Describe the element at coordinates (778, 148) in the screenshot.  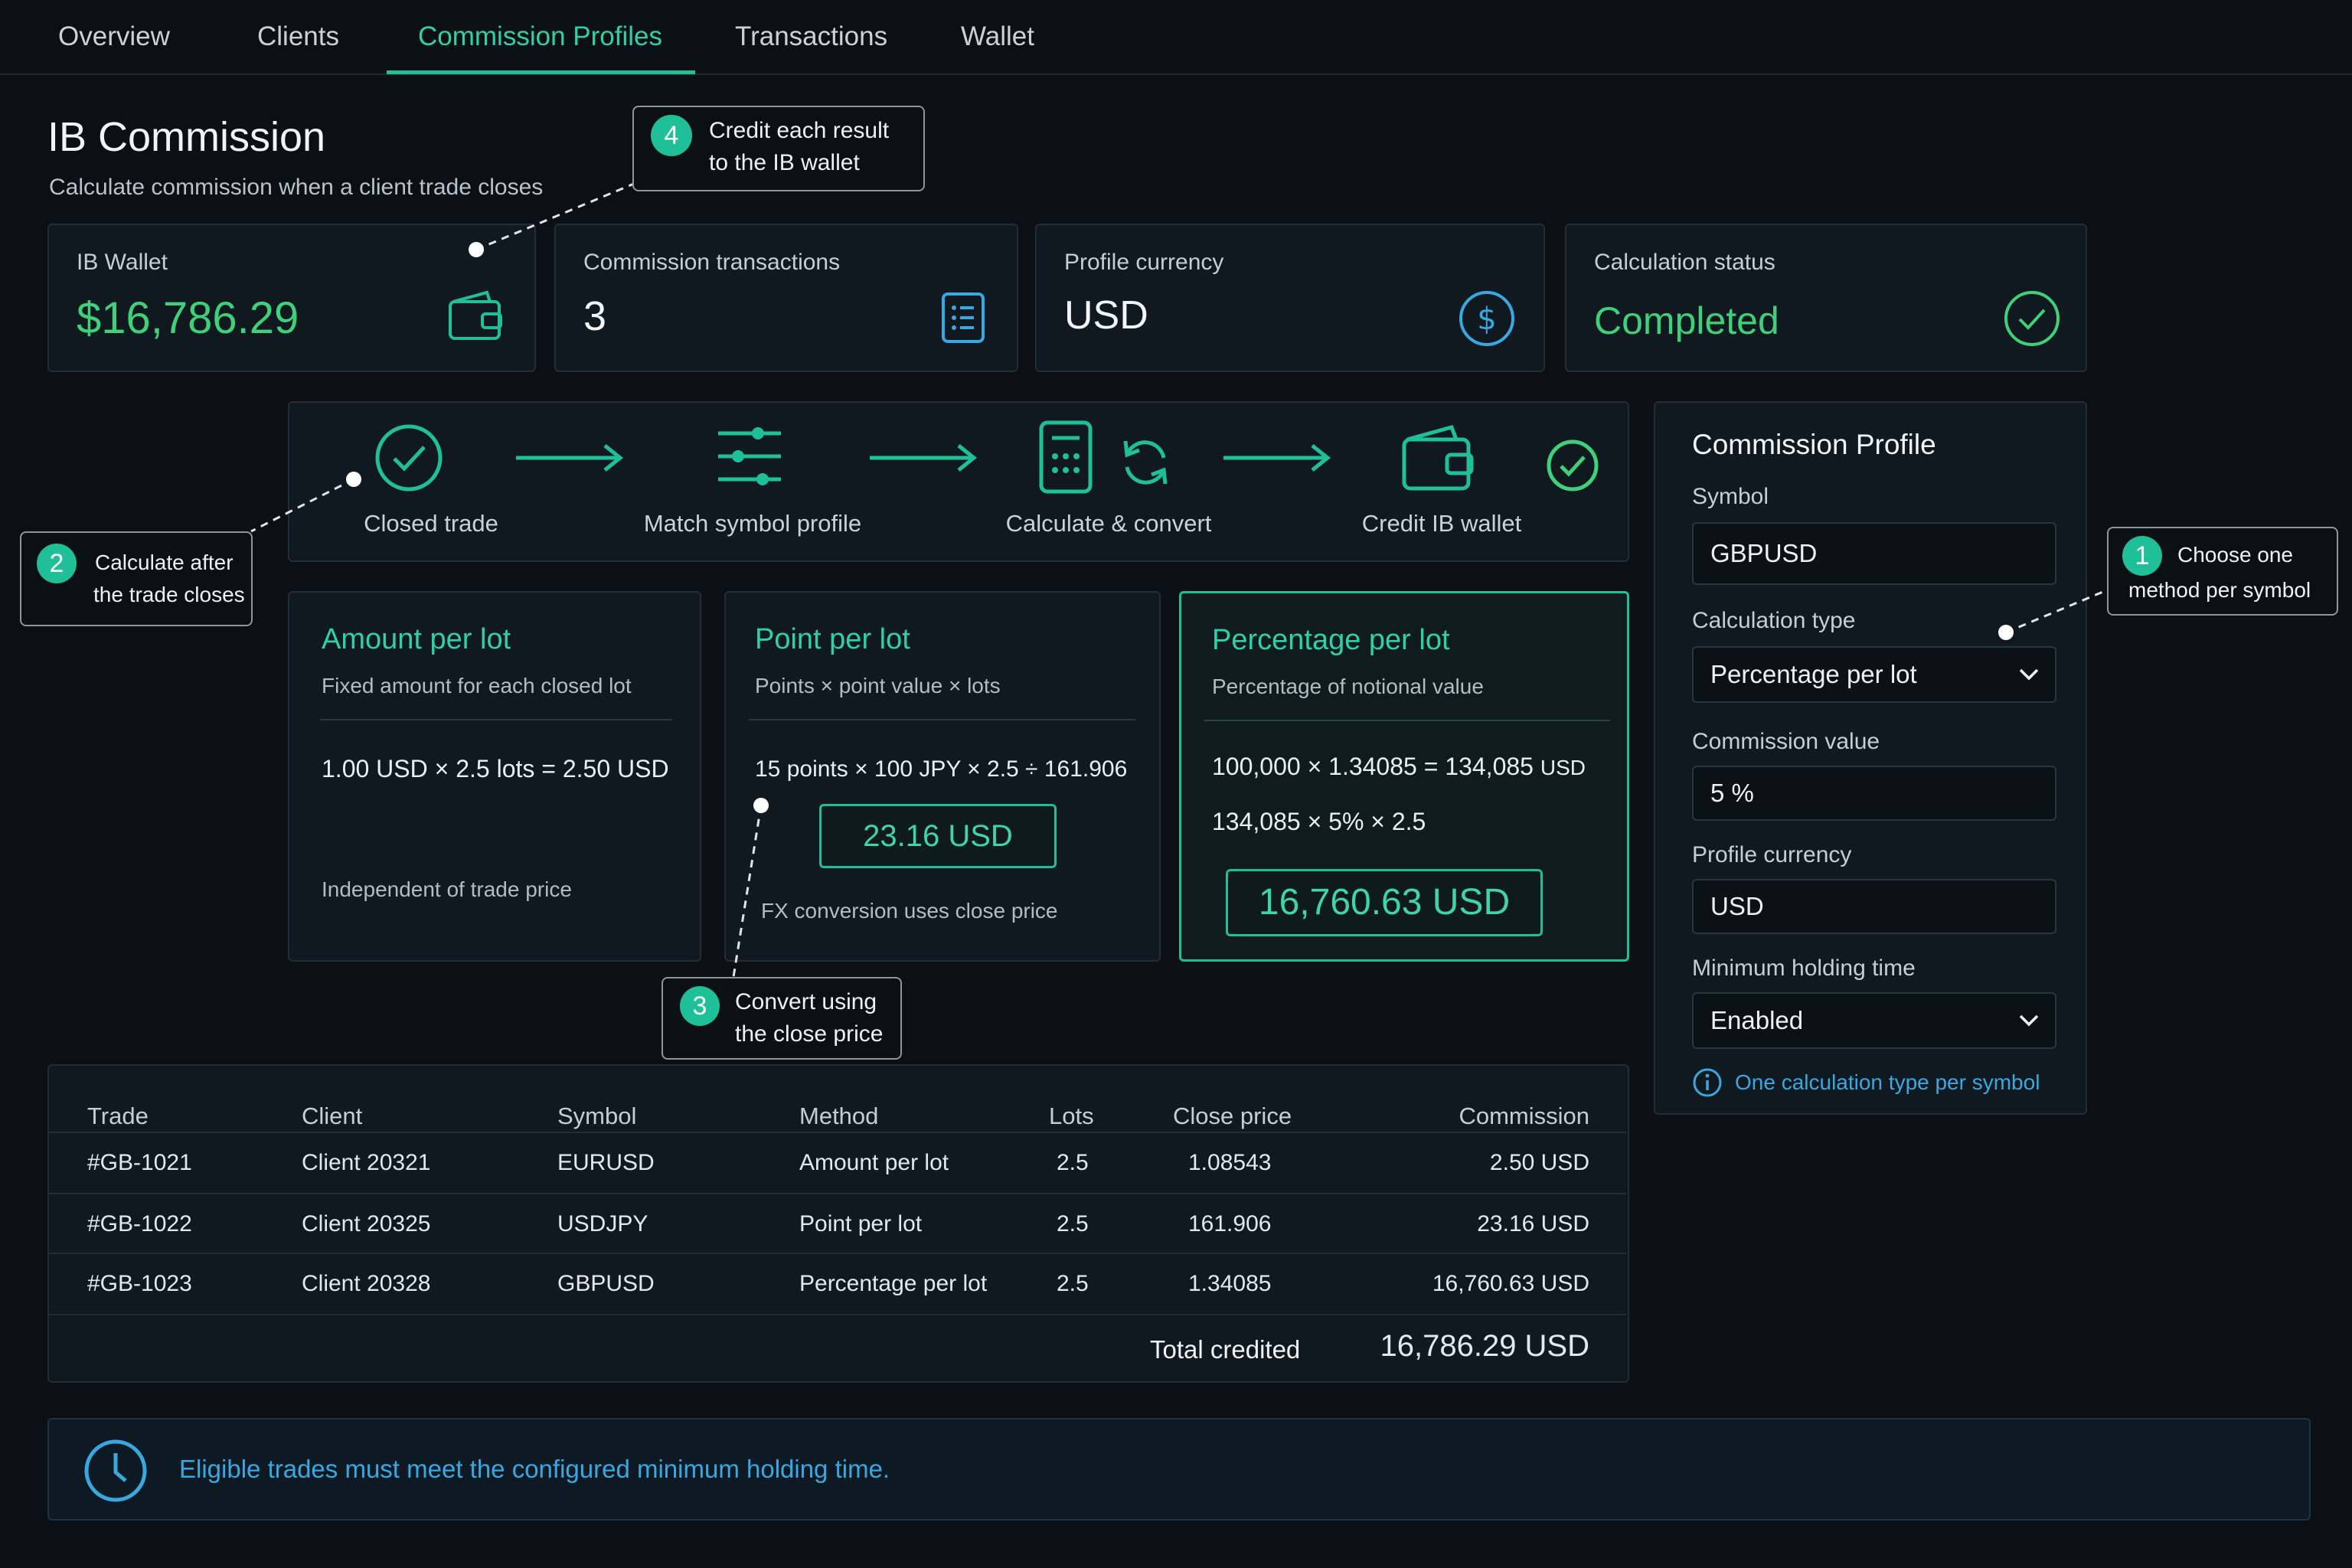
I see `callout-credit-wallet: 4 Credit each result to the IB wallet` at that location.